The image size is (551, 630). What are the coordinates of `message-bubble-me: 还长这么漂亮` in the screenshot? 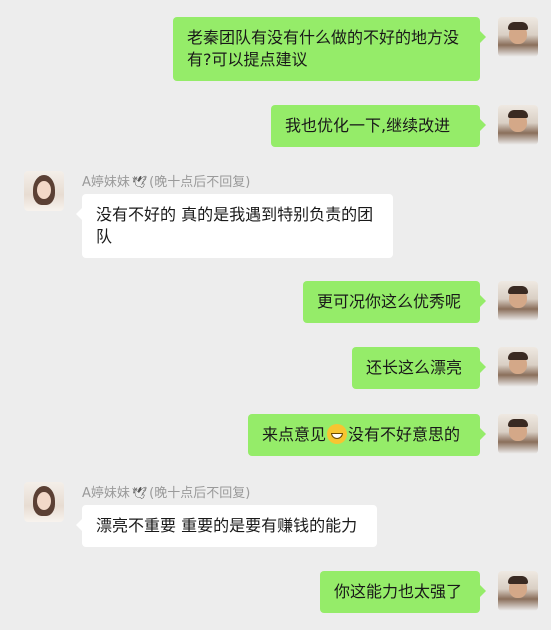 It's located at (419, 368).